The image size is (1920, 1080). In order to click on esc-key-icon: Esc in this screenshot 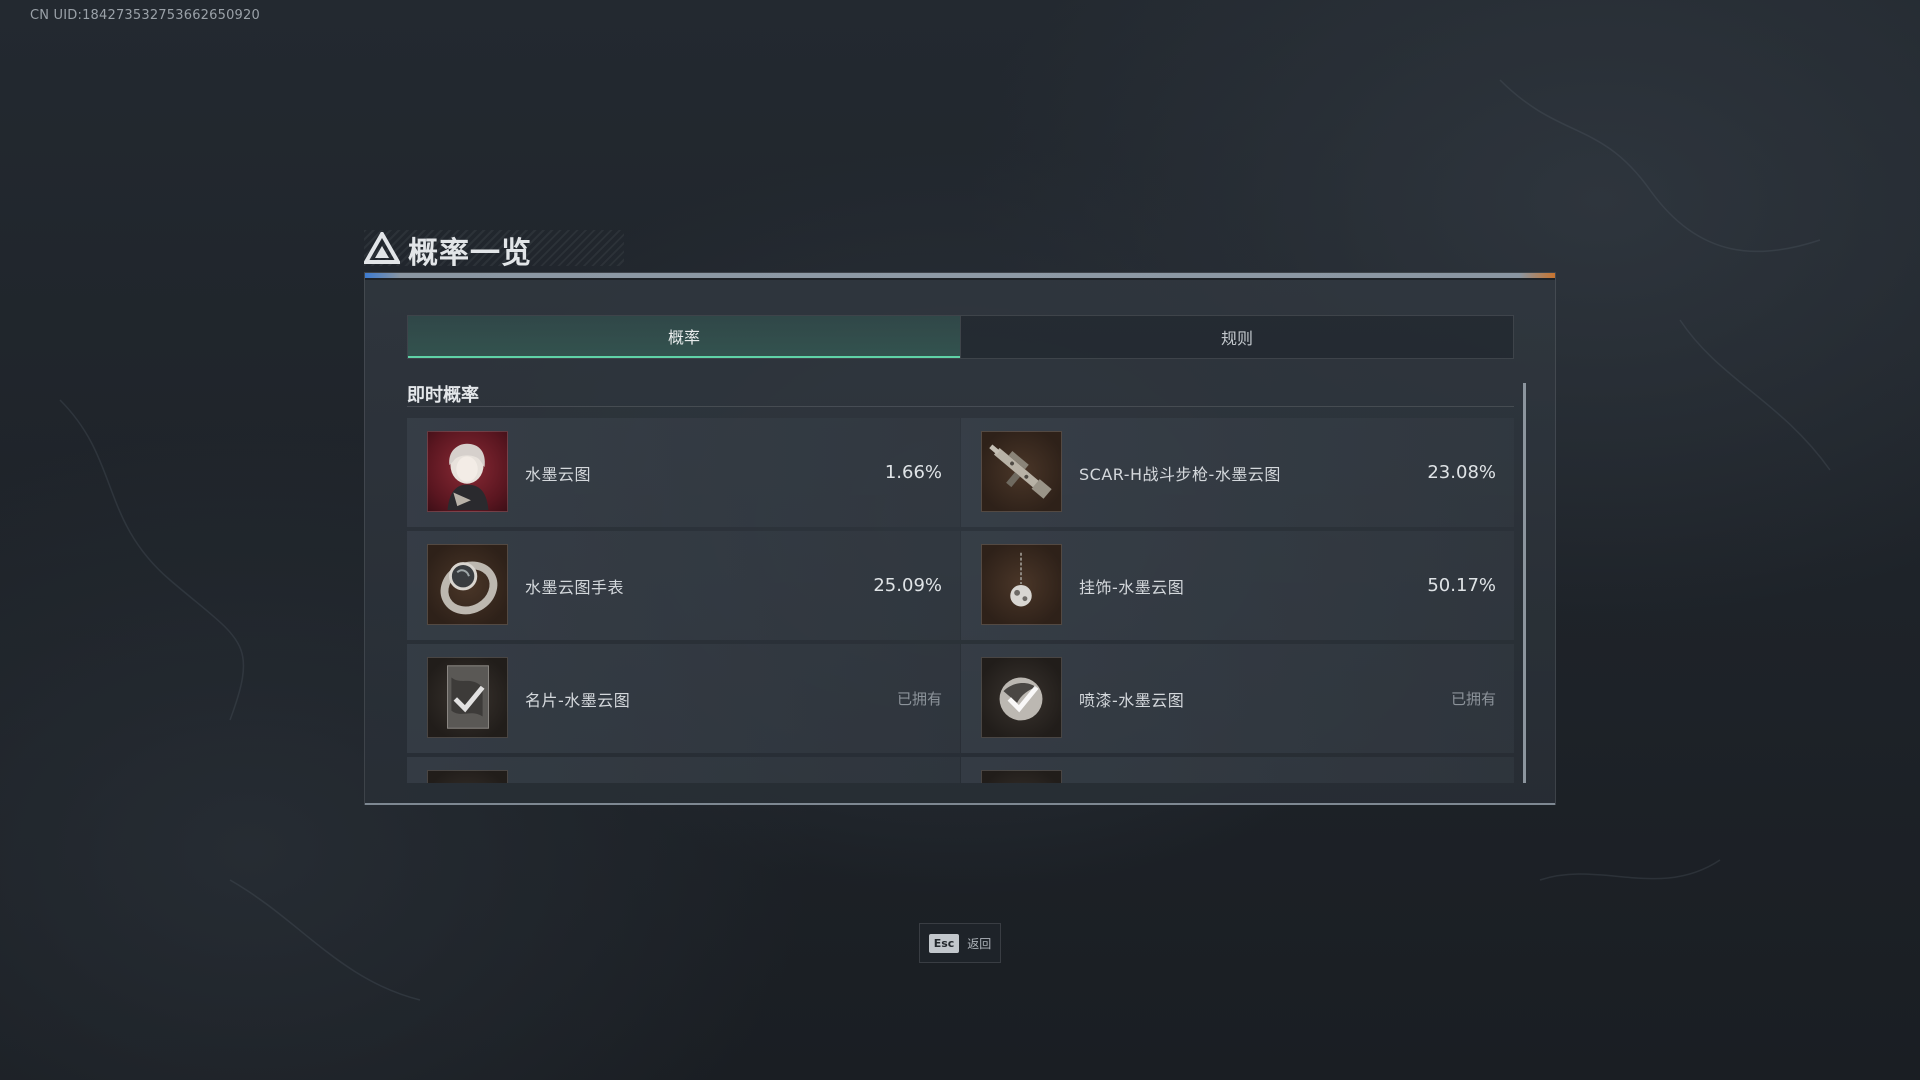, I will do `click(944, 943)`.